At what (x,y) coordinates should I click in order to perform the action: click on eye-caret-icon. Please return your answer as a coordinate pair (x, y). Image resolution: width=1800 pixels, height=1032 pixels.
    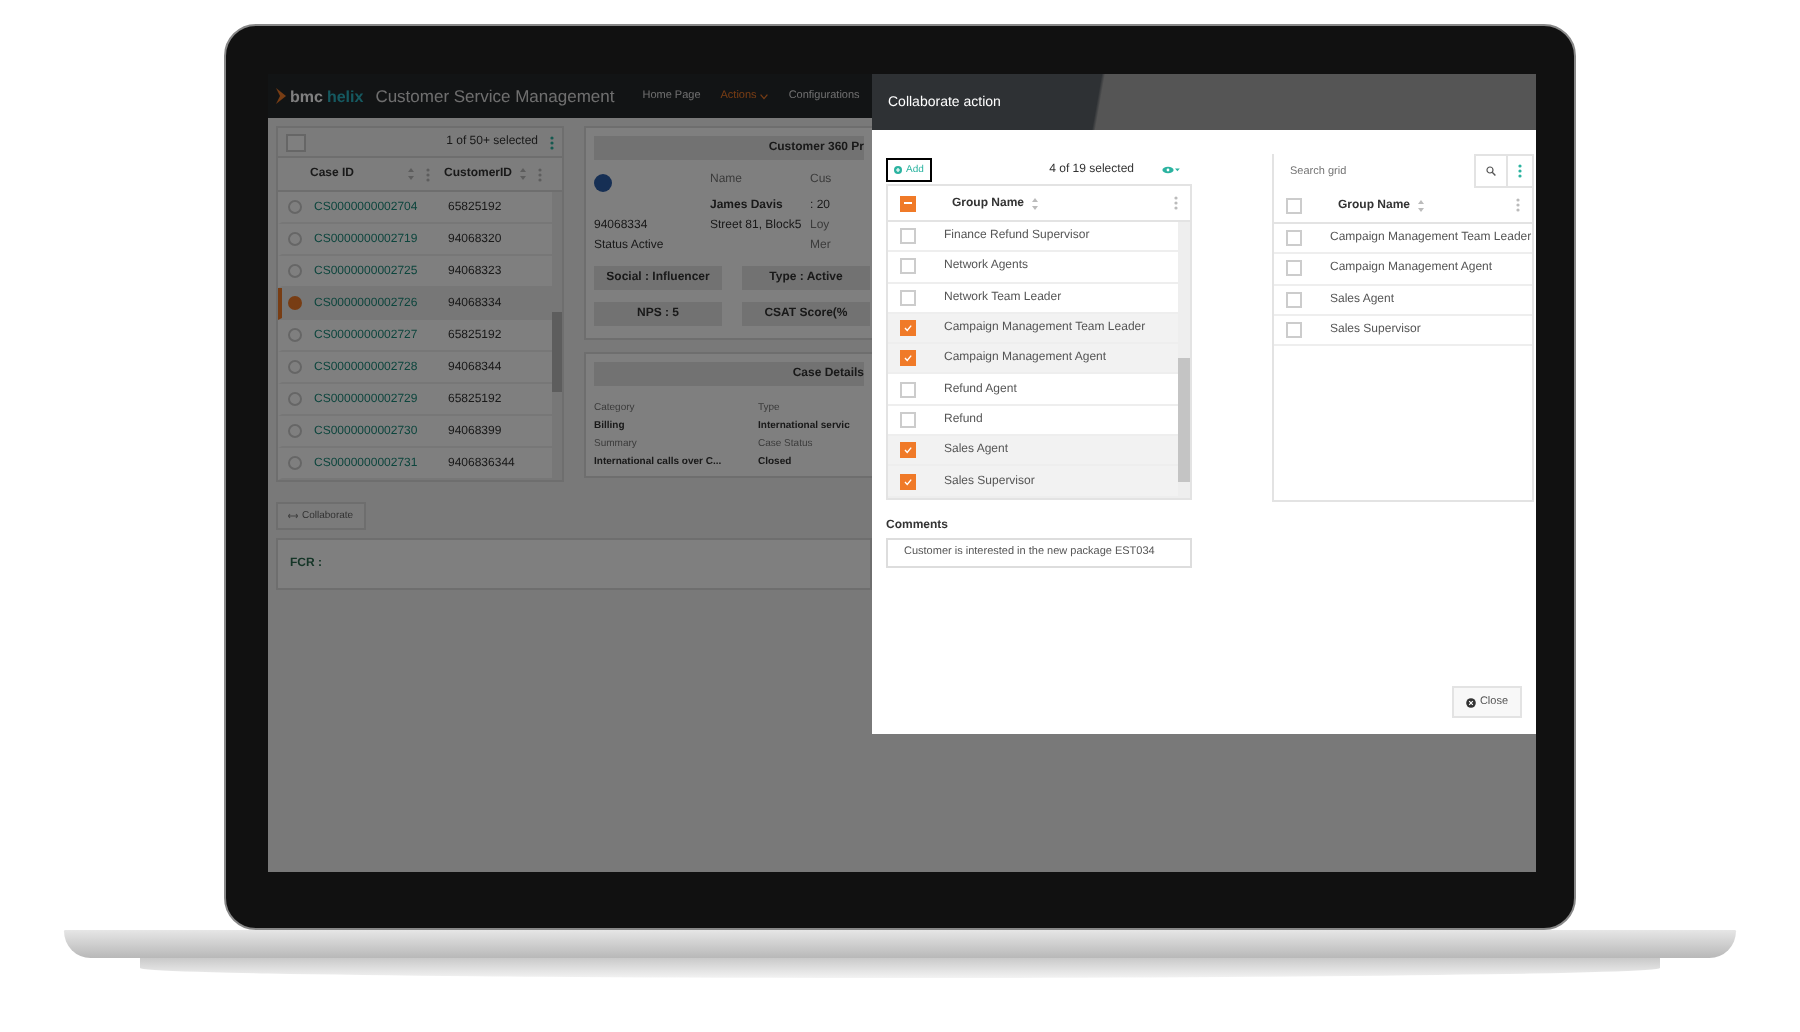
    Looking at the image, I should click on (1171, 169).